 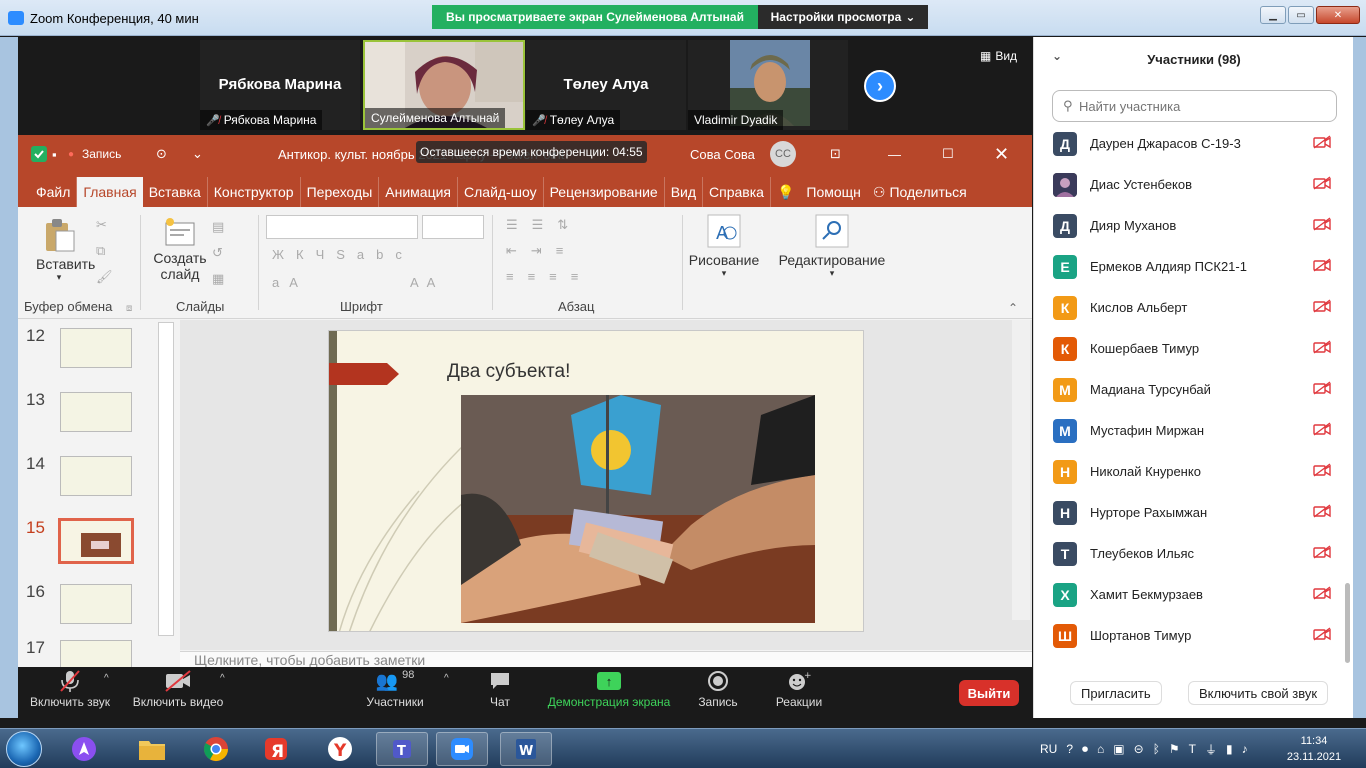 I want to click on cut-icon: ✂, so click(x=101, y=225).